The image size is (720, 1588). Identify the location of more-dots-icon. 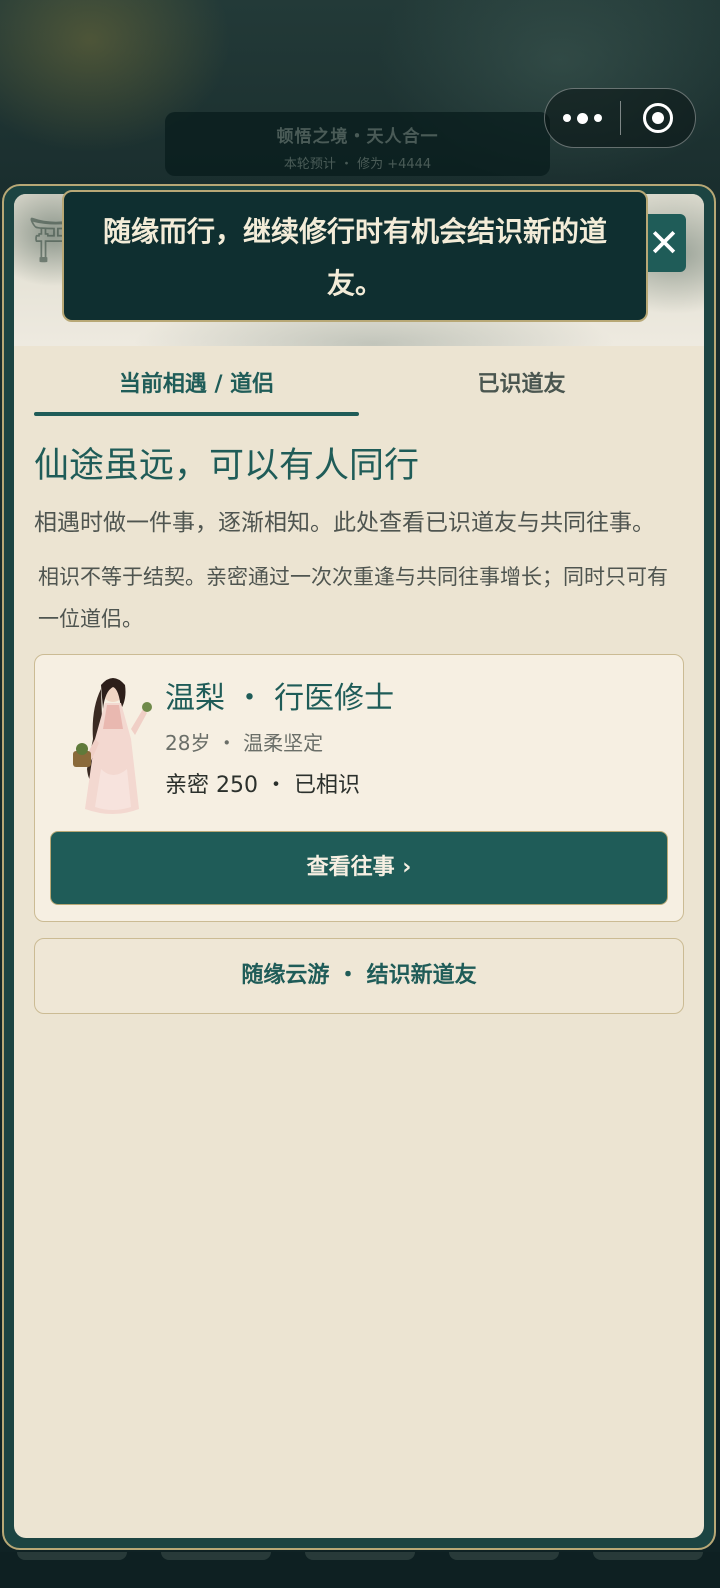
(582, 118).